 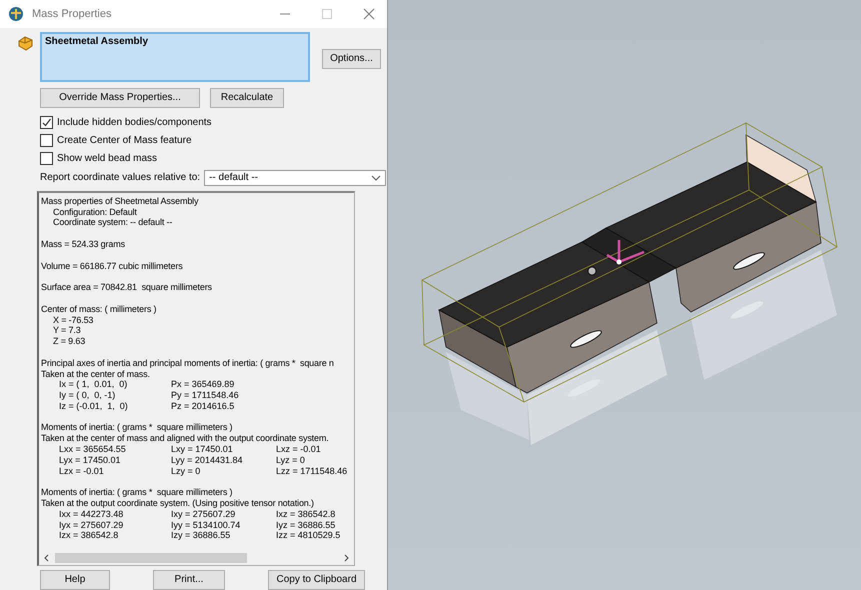 I want to click on result-value: Ix = ( 1, 0.01, 0), so click(x=93, y=384).